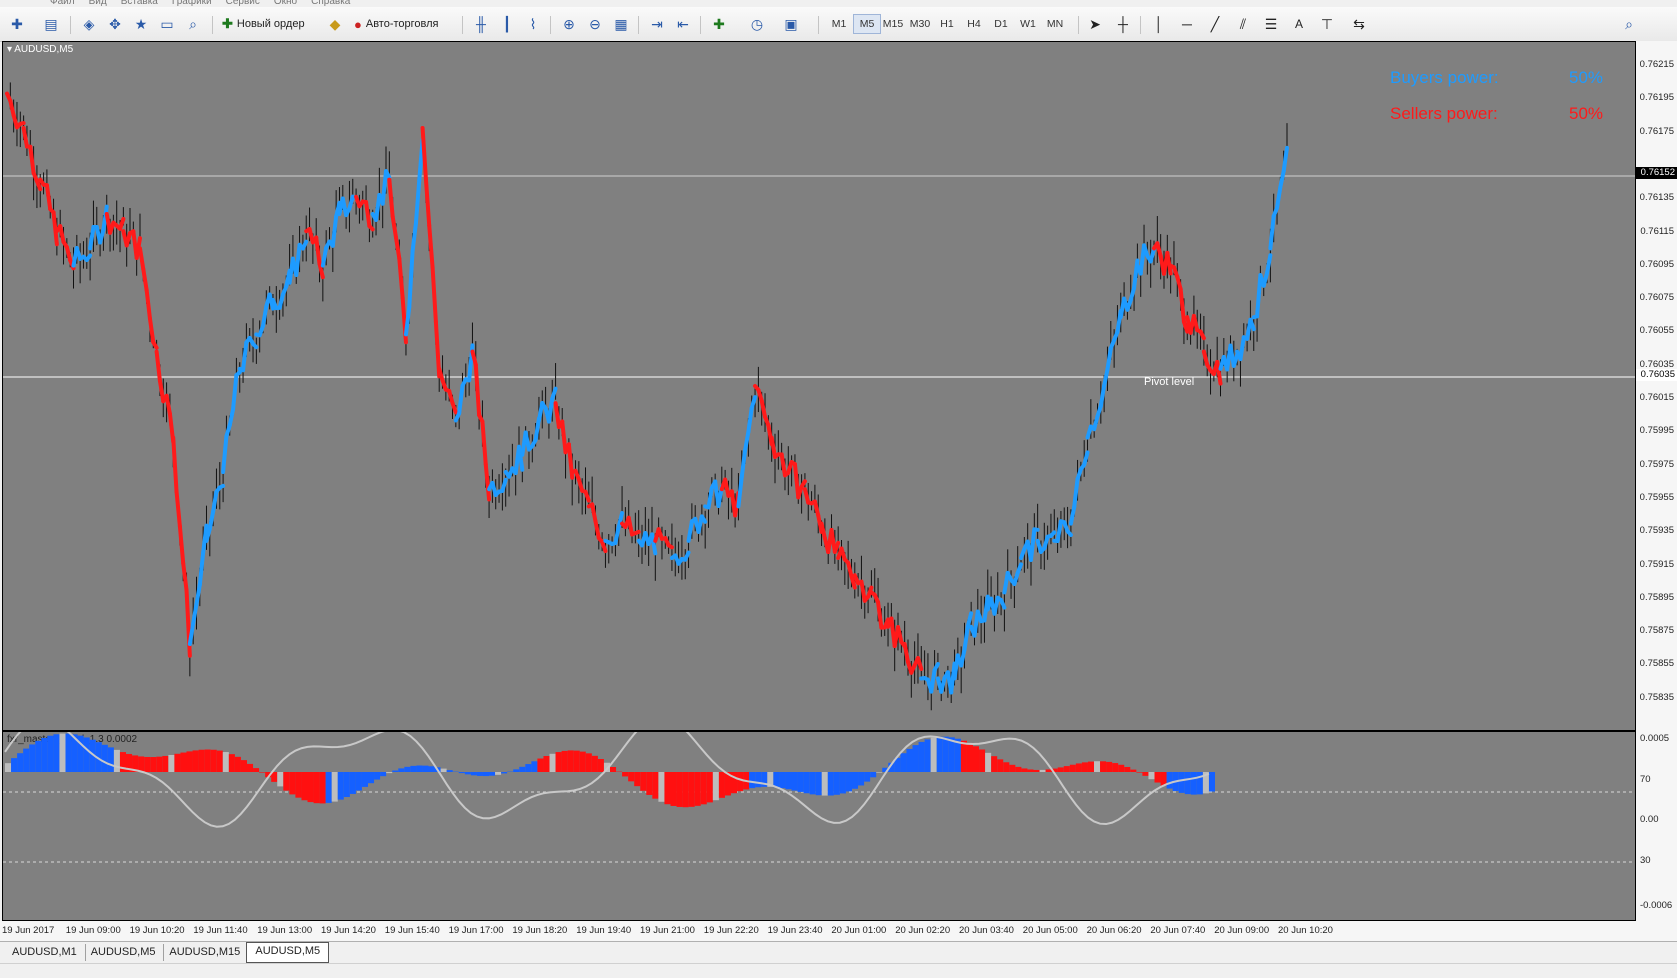  I want to click on timeframe-d1: D1, so click(1001, 24).